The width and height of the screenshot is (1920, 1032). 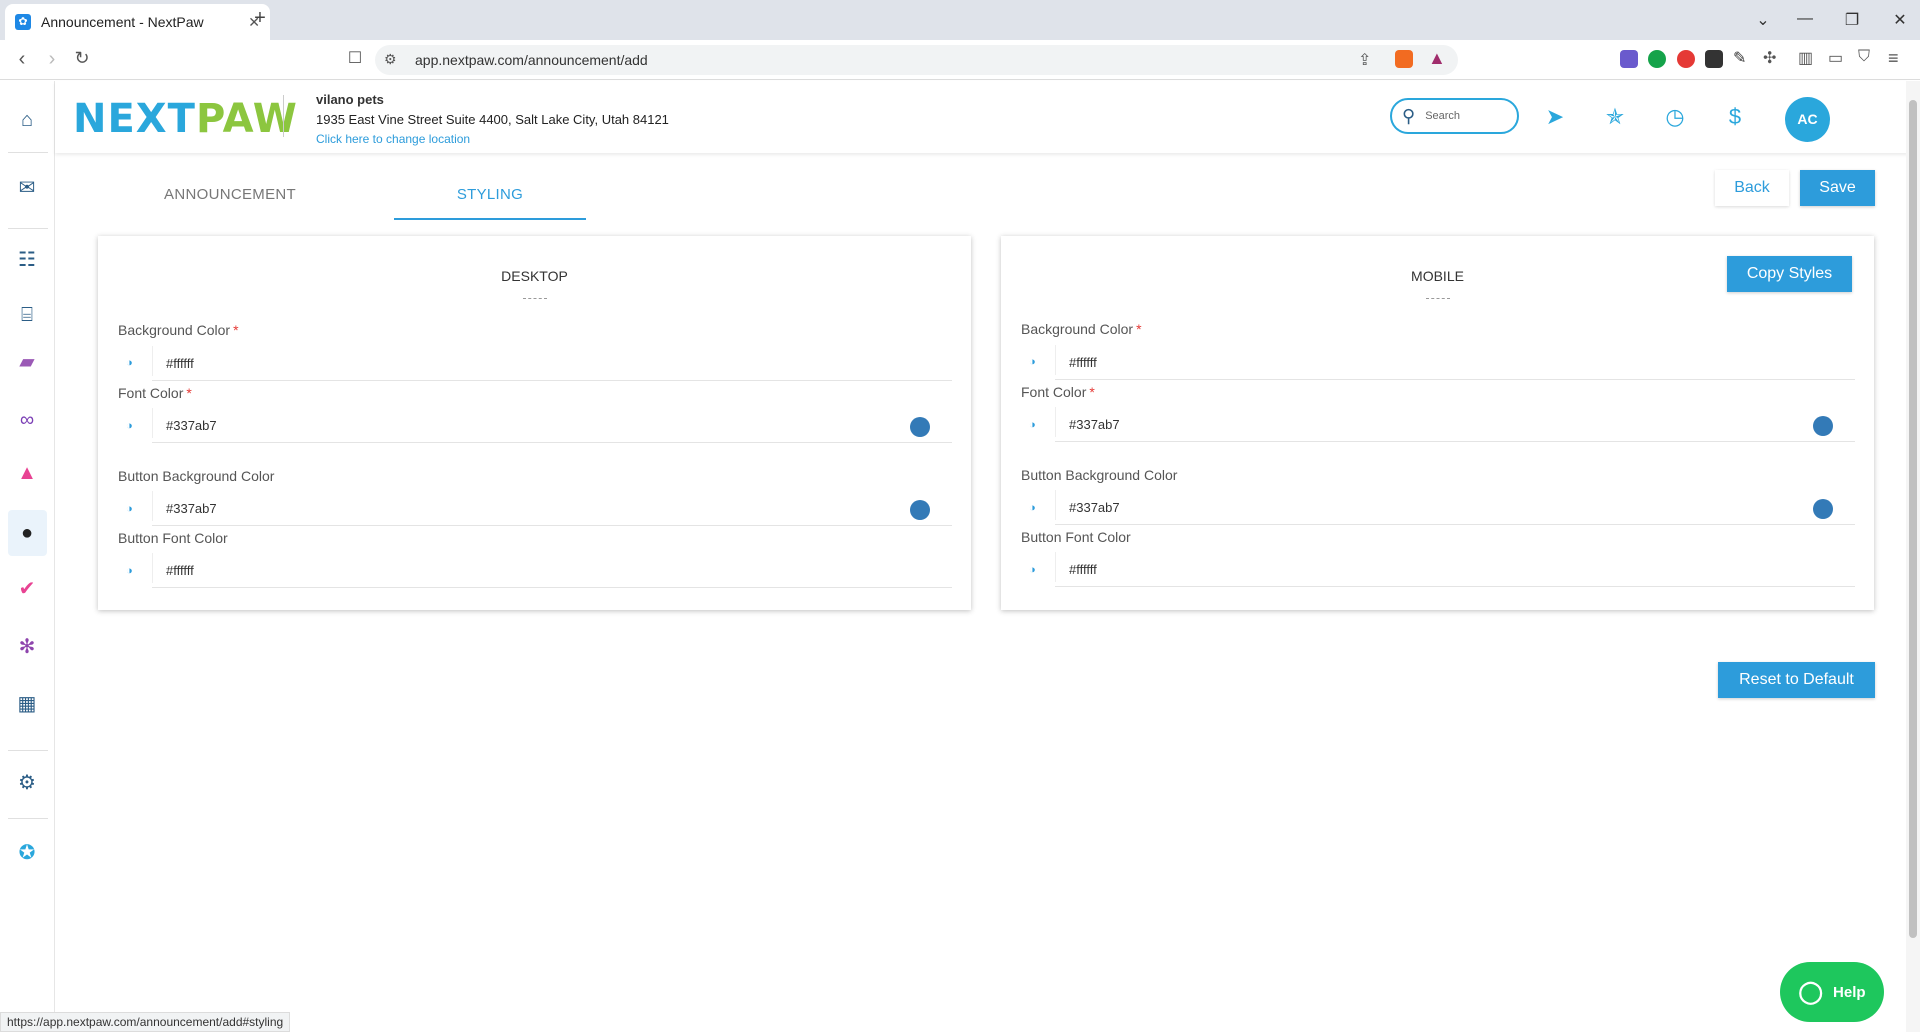 I want to click on minimize-icon: —, so click(x=1805, y=19).